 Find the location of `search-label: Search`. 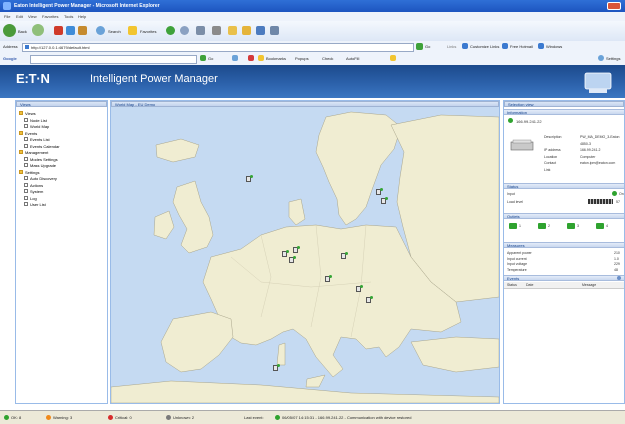

search-label: Search is located at coordinates (114, 31).